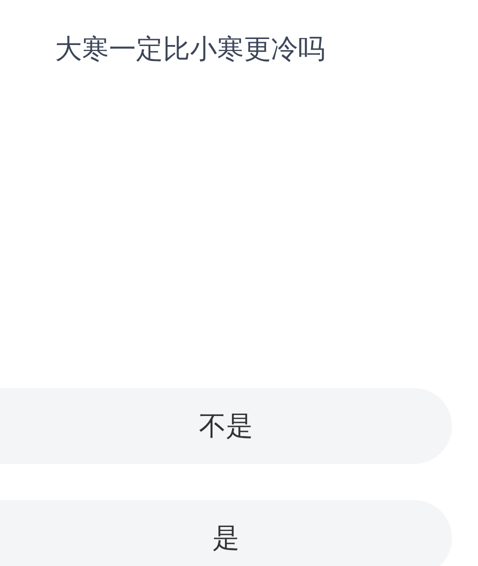  I want to click on question-text: 大寒一定比小寒更冷吗, so click(190, 50).